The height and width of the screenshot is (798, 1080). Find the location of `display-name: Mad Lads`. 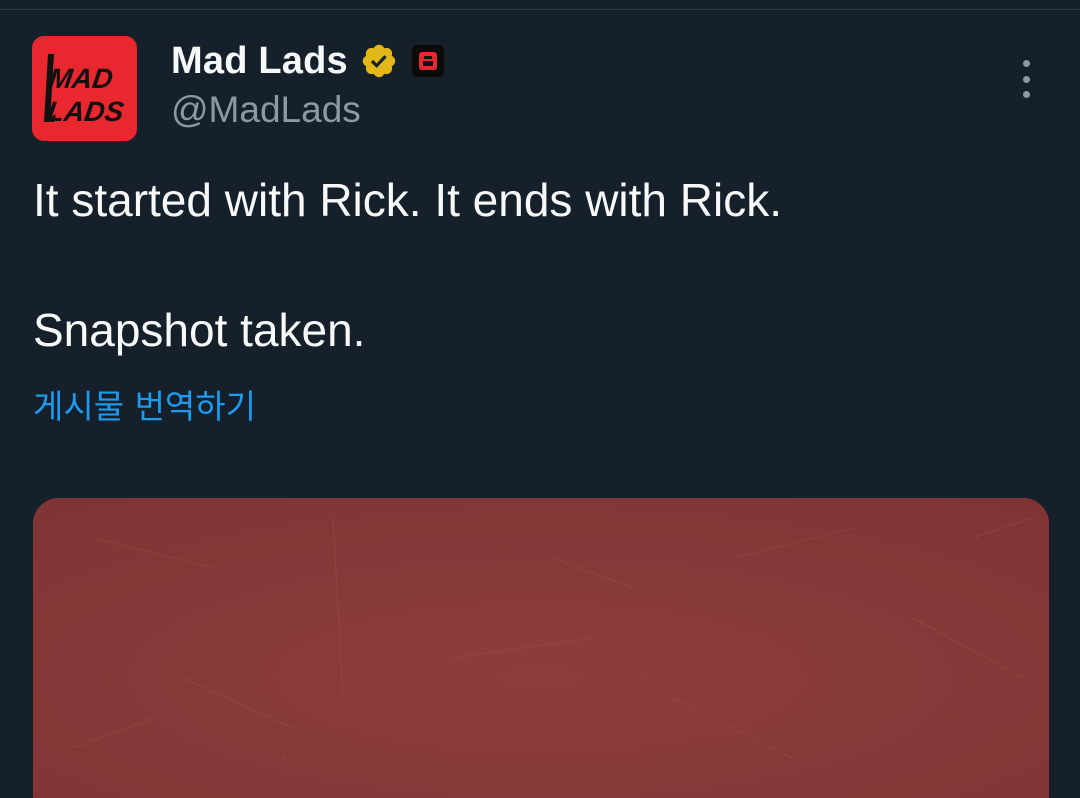

display-name: Mad Lads is located at coordinates (259, 61).